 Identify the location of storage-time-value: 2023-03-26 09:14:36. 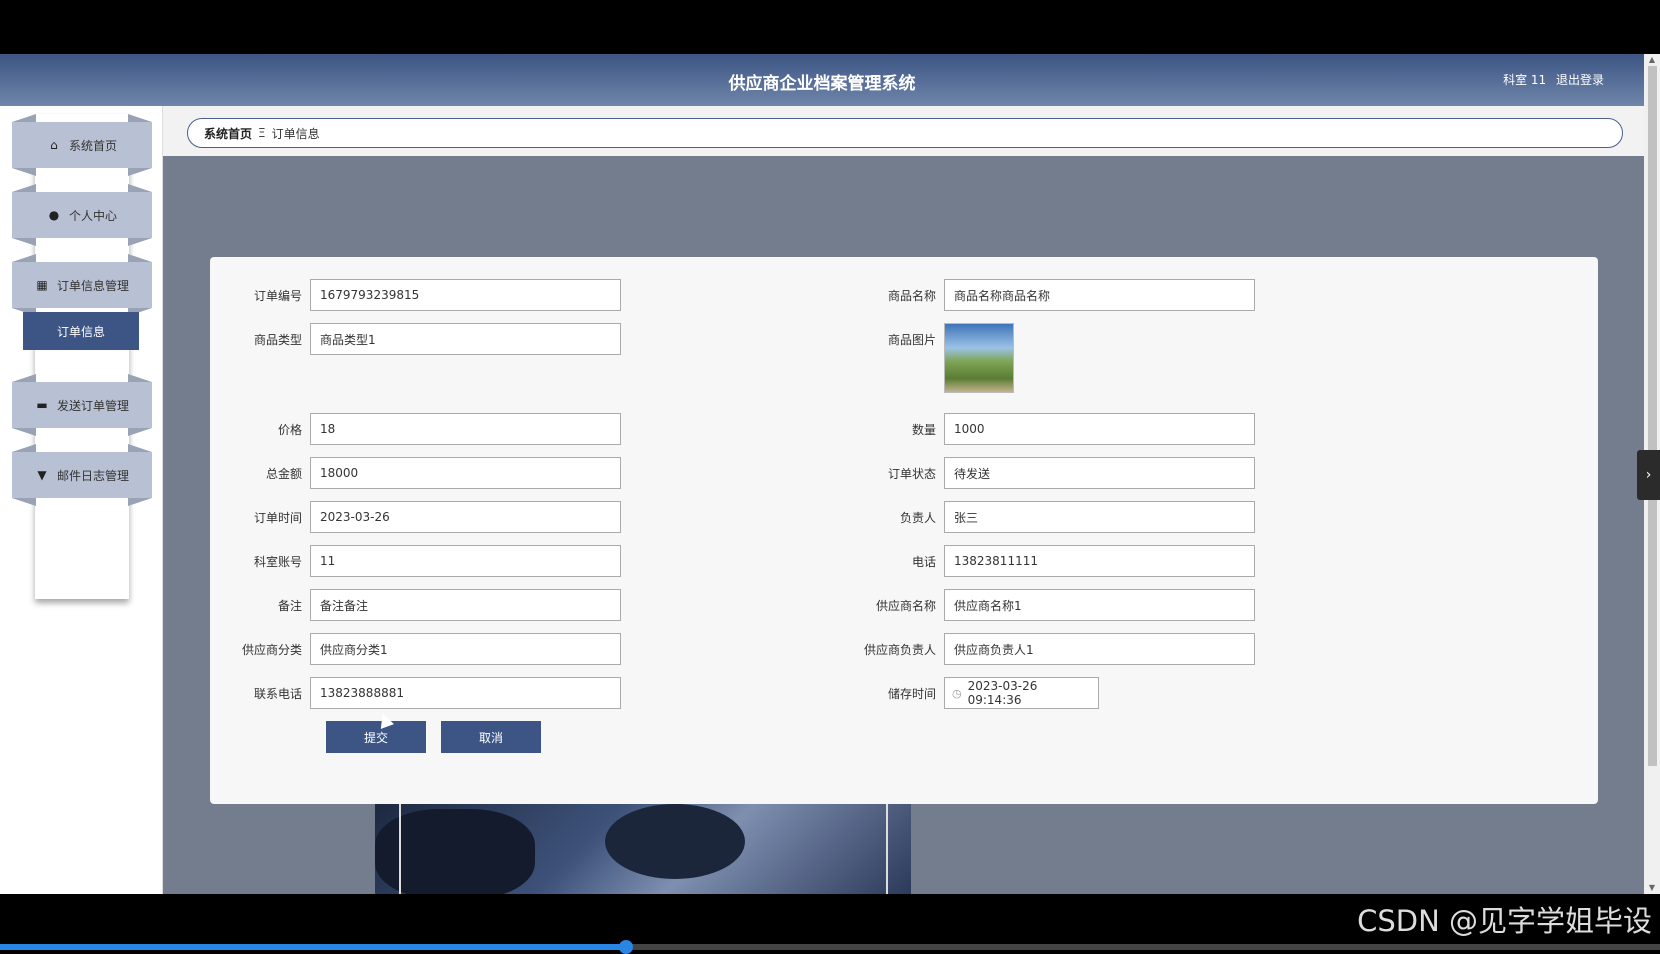
(1002, 693).